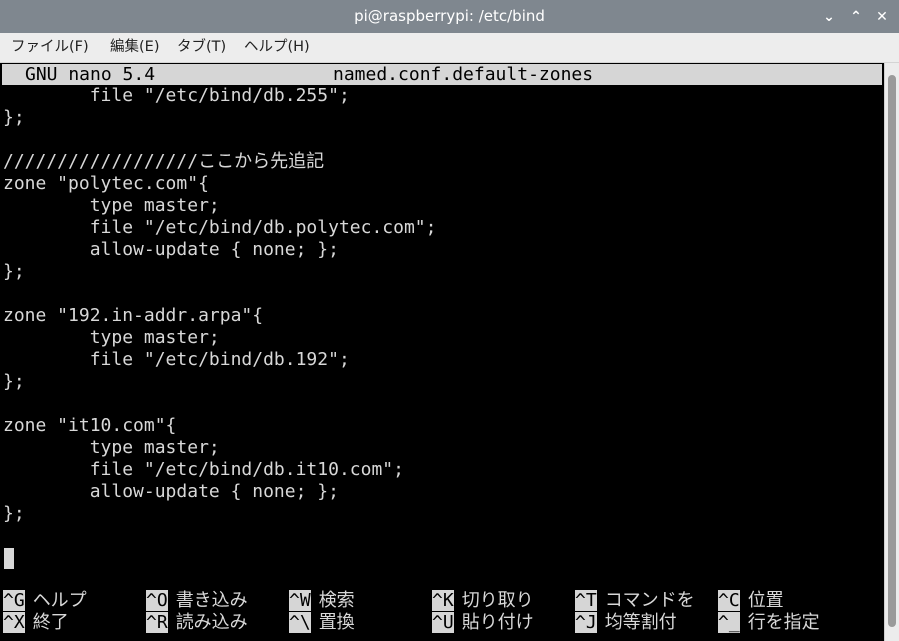 Image resolution: width=899 pixels, height=641 pixels. Describe the element at coordinates (90, 425) in the screenshot. I see `editor-line: zone "it10.com"{` at that location.